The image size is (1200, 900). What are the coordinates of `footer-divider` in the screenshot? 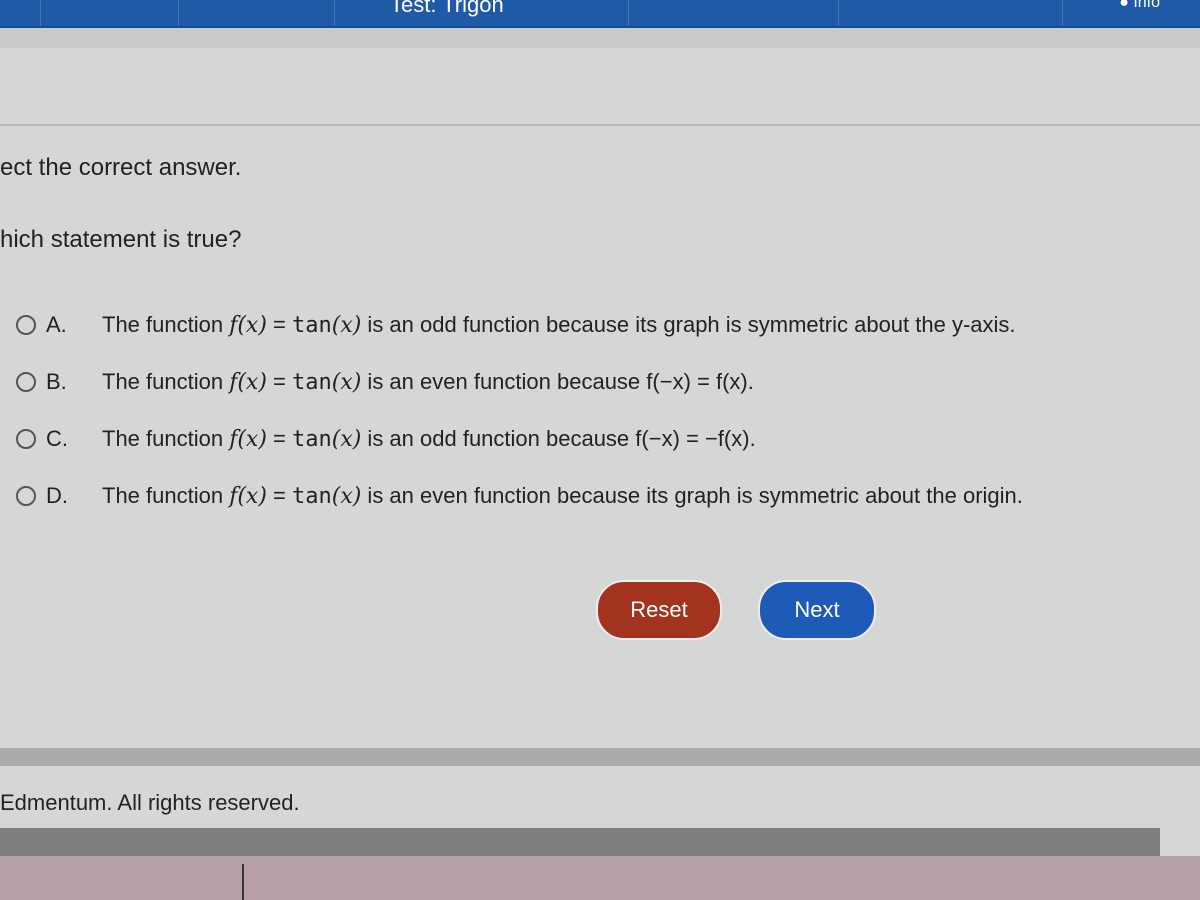 It's located at (600, 757).